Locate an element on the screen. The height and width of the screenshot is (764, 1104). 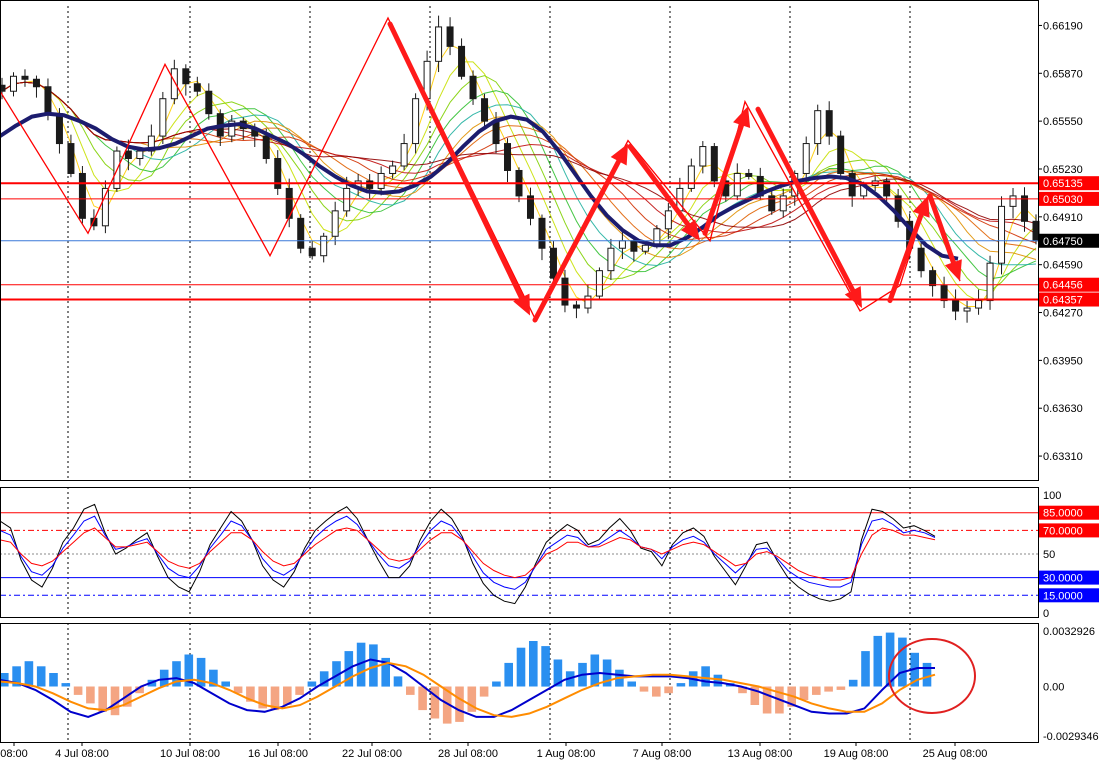
macd-tick-label: 0.00 is located at coordinates (1053, 688).